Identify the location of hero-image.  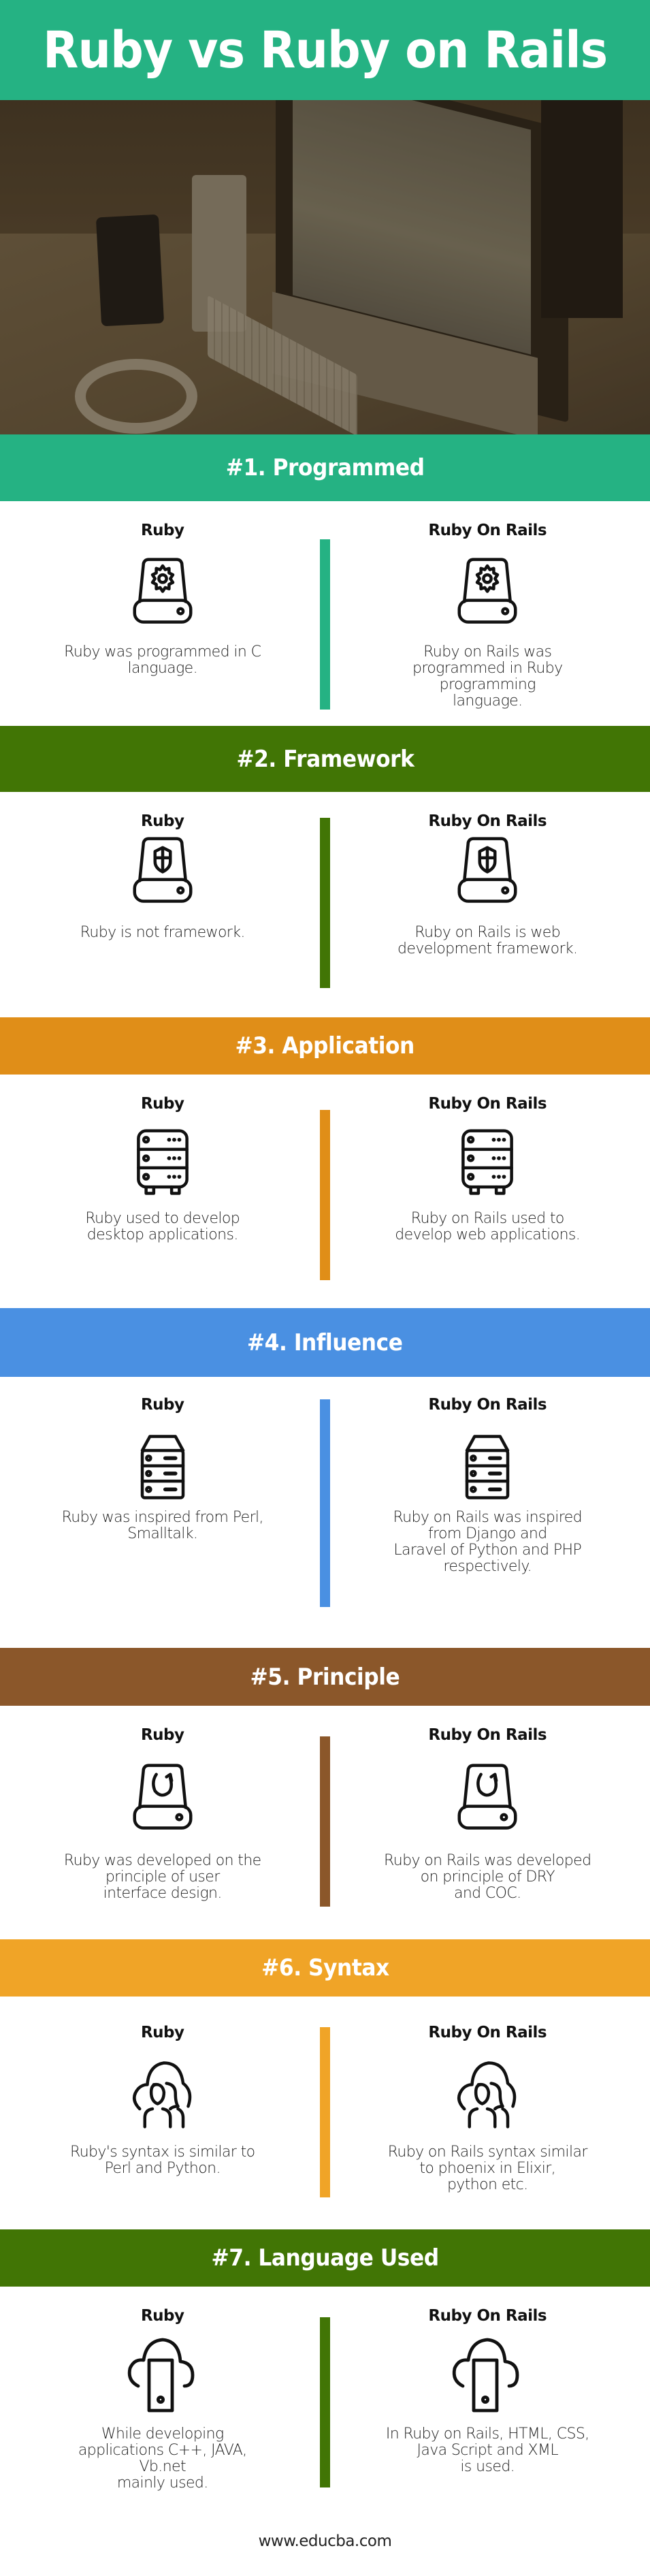
(325, 267).